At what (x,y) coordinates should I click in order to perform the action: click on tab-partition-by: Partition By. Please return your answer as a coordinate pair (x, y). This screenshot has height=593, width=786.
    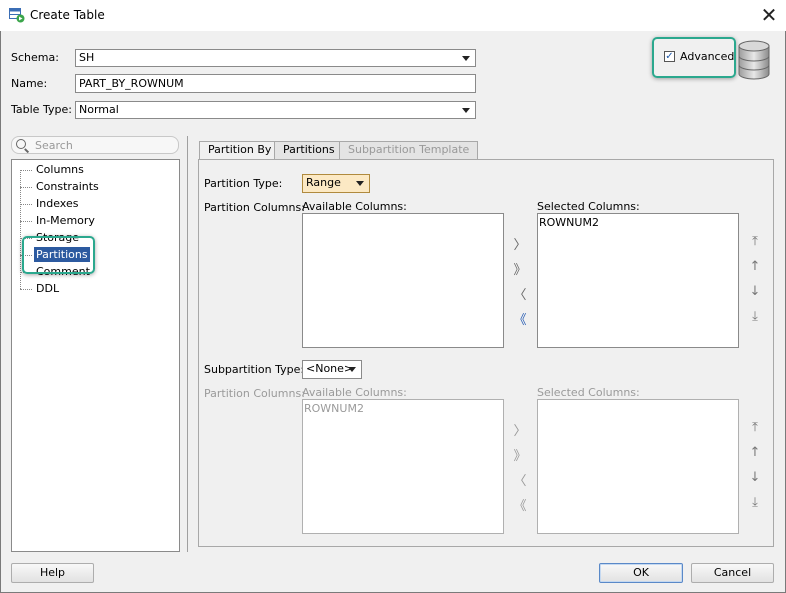
    Looking at the image, I should click on (240, 150).